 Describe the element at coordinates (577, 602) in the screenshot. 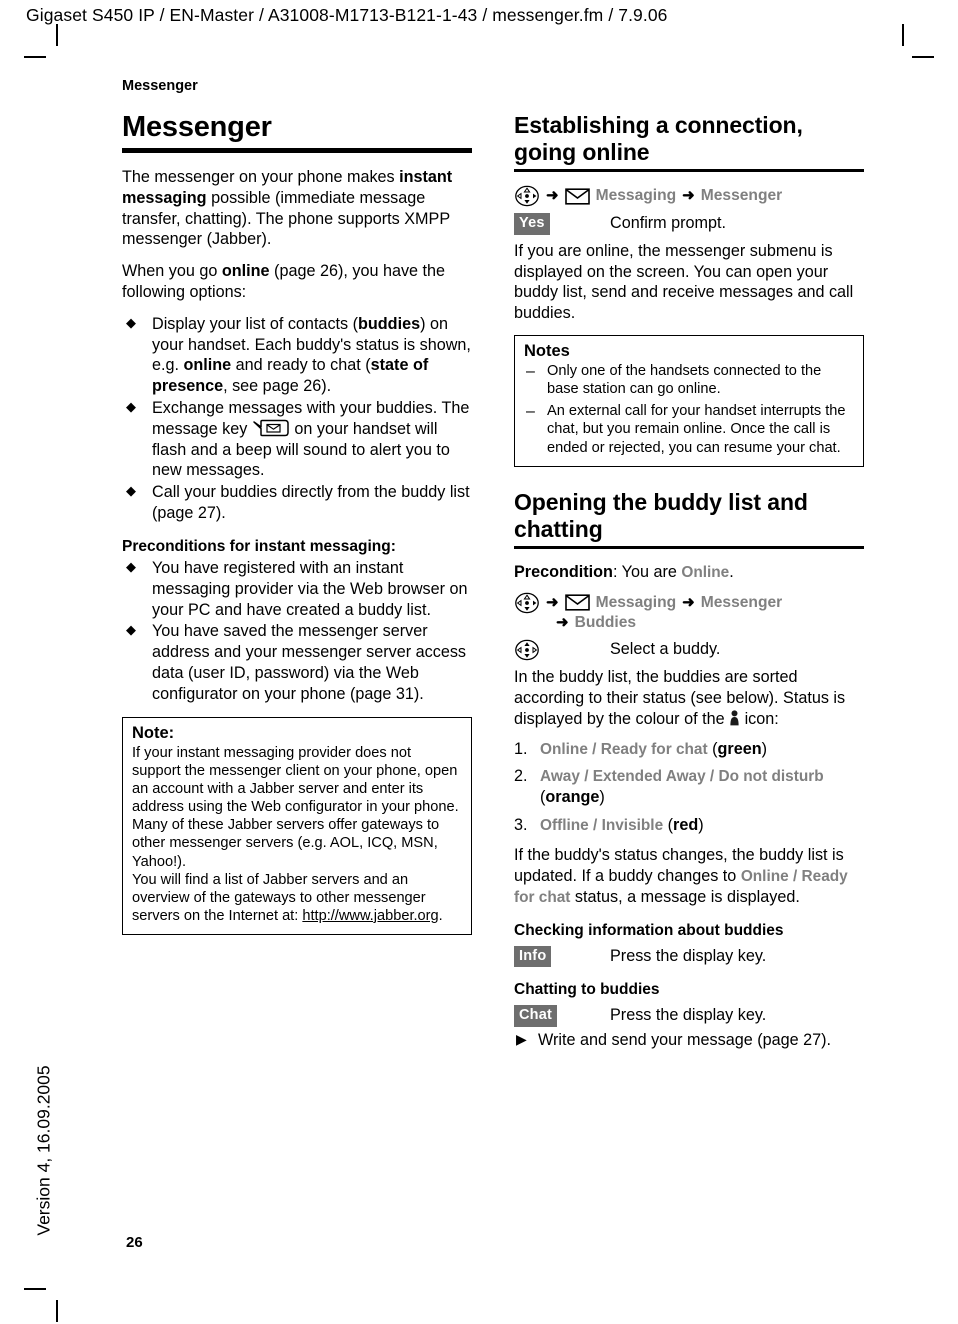

I see `envelope-icon` at that location.